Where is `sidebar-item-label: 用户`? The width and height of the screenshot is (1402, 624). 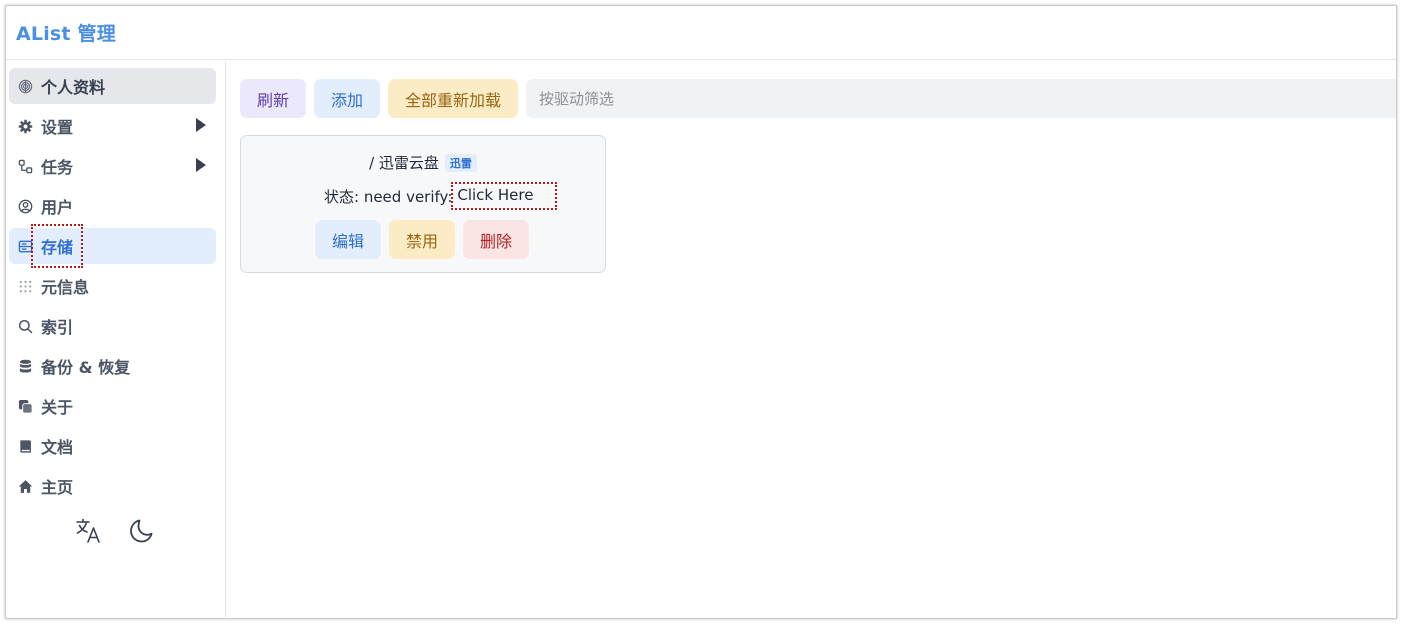 sidebar-item-label: 用户 is located at coordinates (57, 207).